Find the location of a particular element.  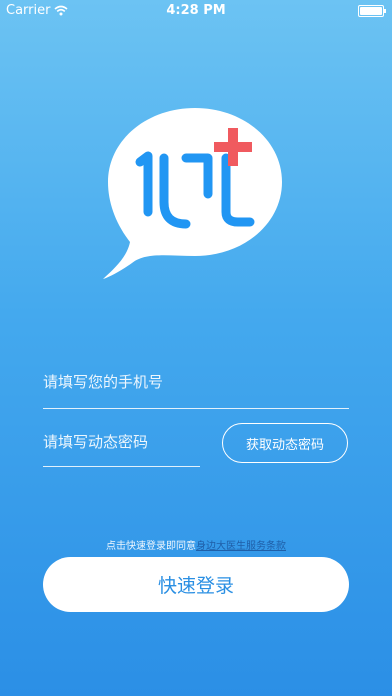

phone-field is located at coordinates (196, 390).